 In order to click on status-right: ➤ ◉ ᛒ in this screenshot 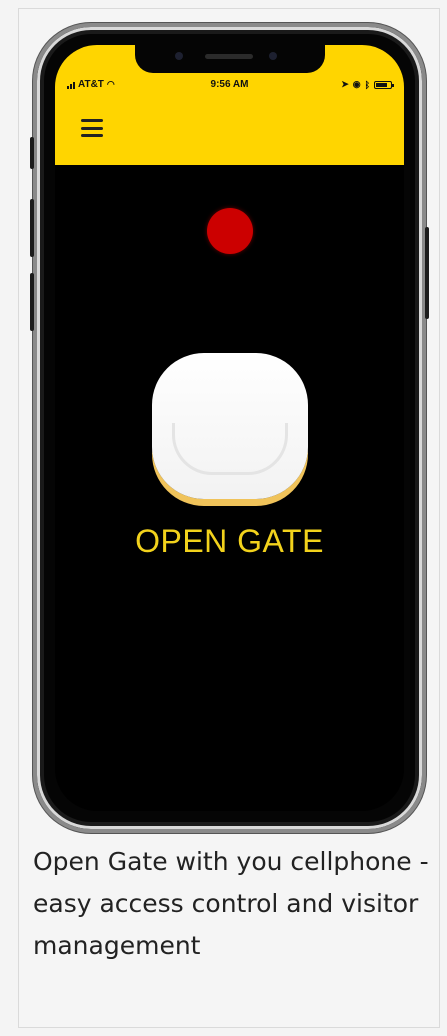, I will do `click(367, 84)`.